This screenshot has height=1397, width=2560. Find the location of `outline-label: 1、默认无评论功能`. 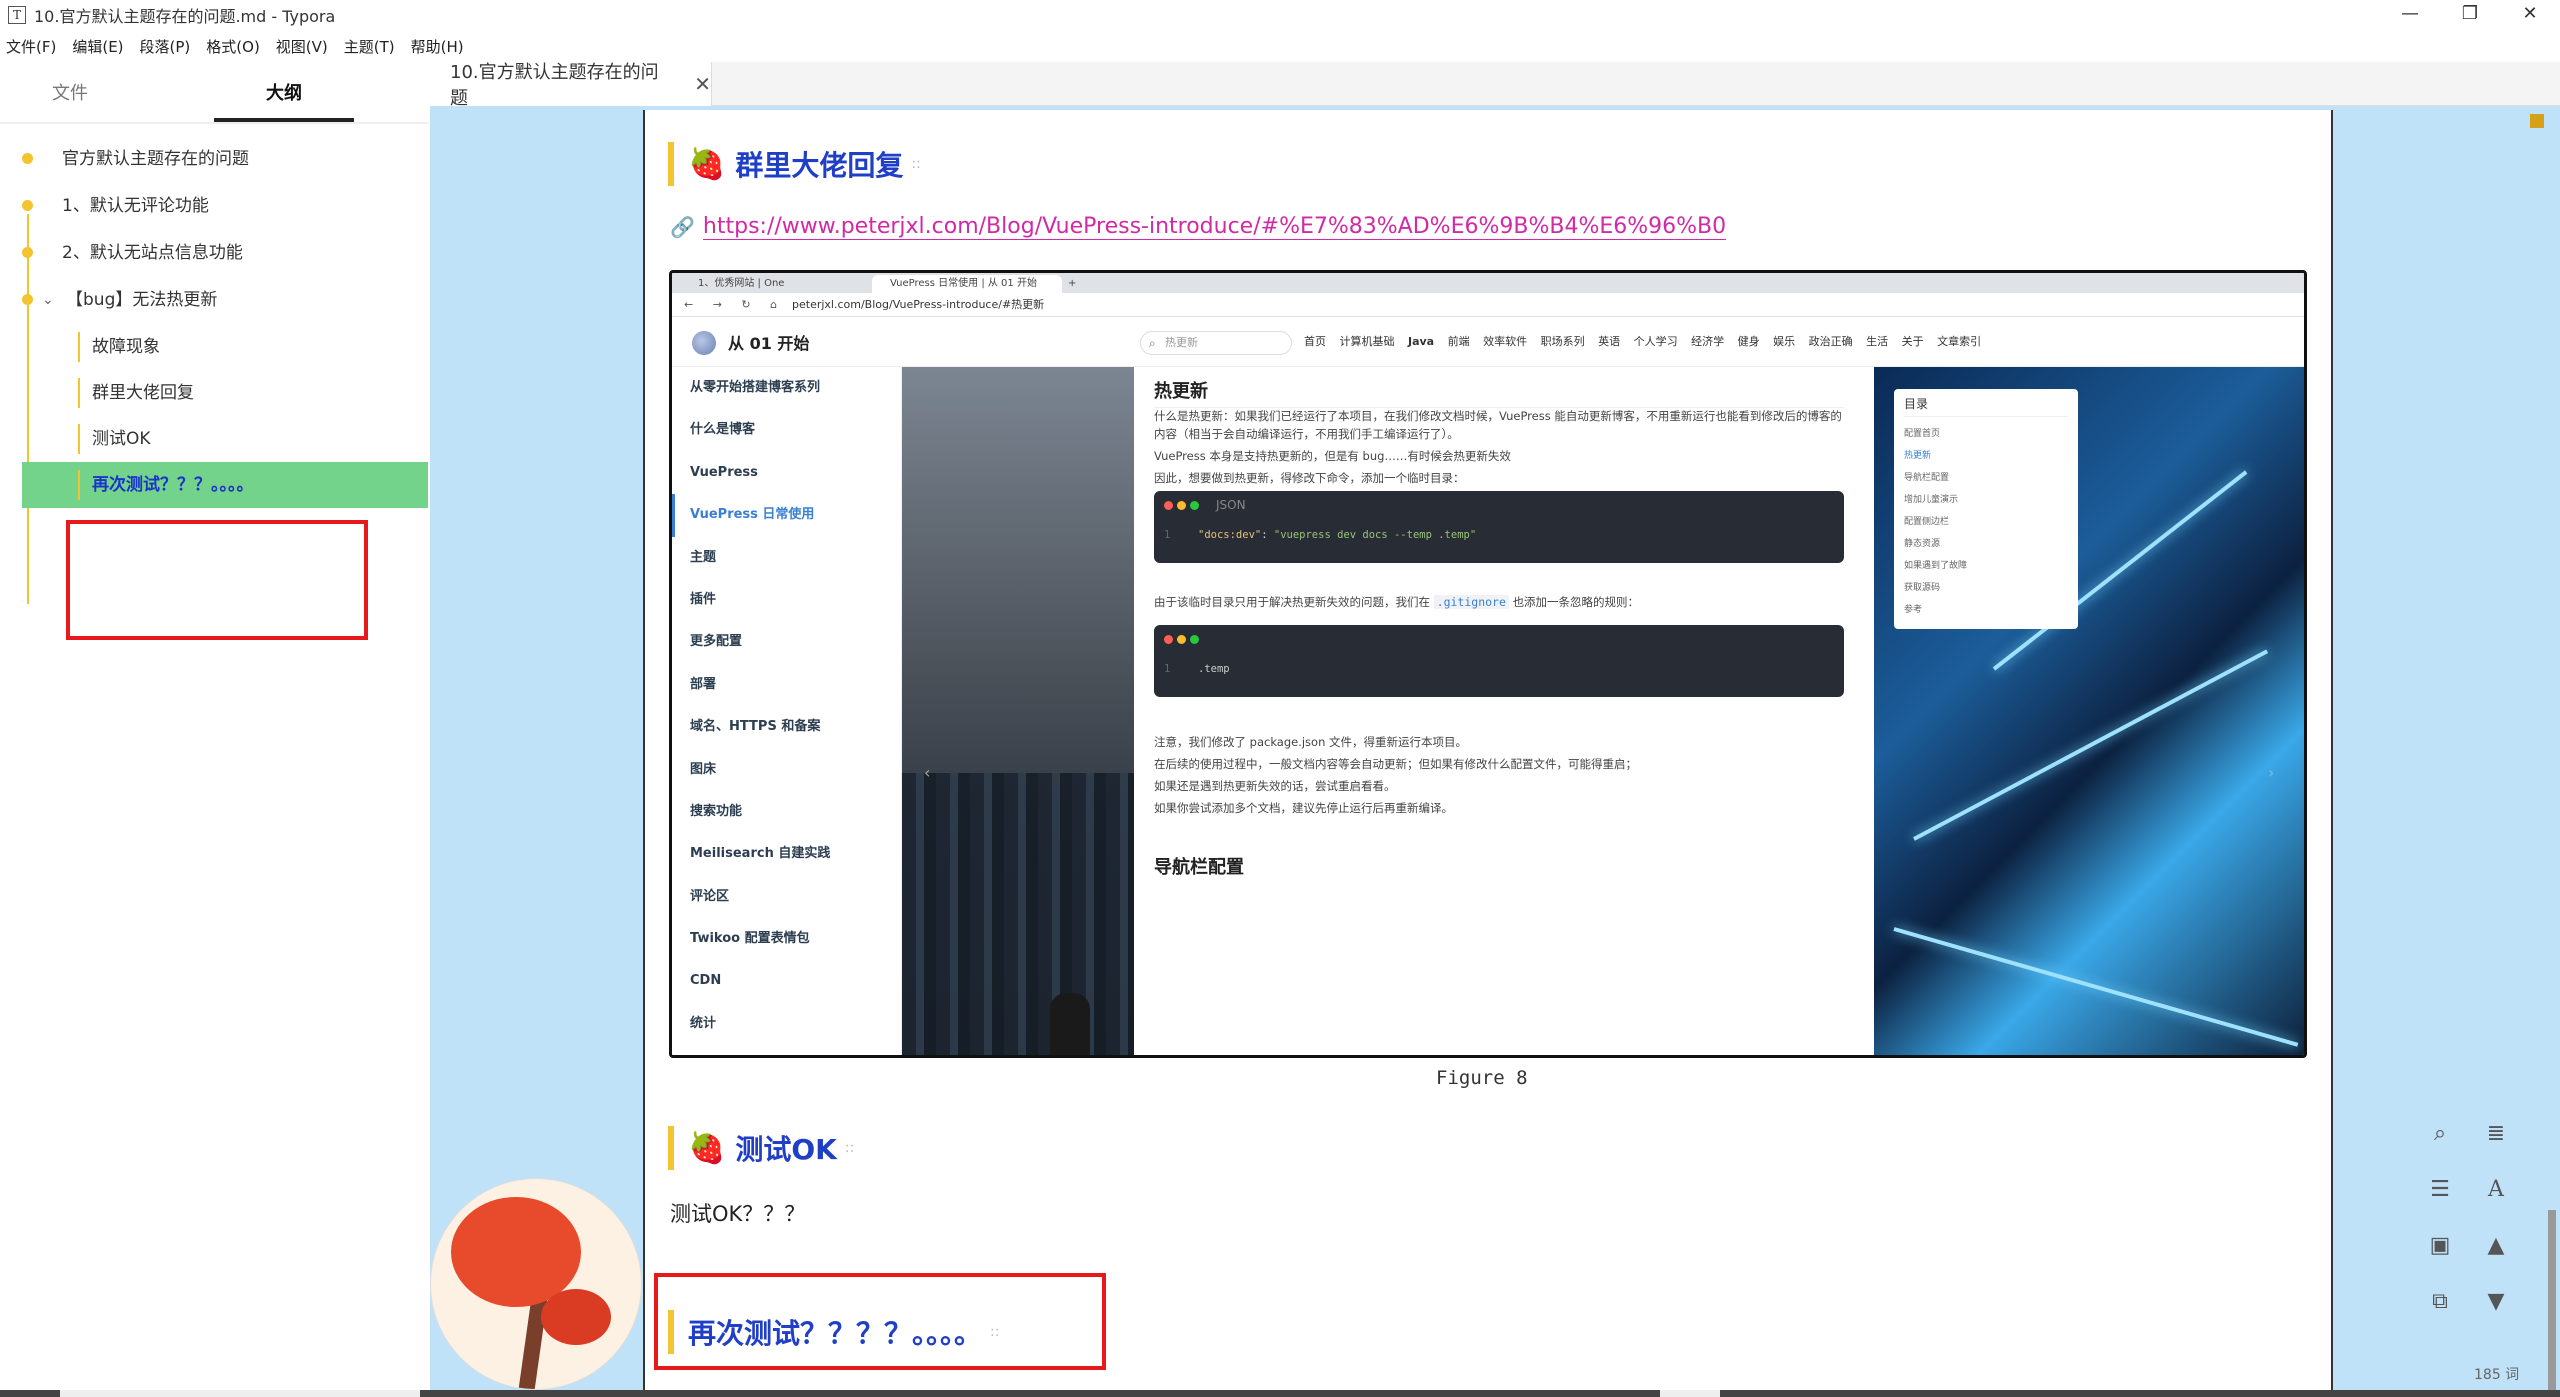

outline-label: 1、默认无评论功能 is located at coordinates (135, 206).